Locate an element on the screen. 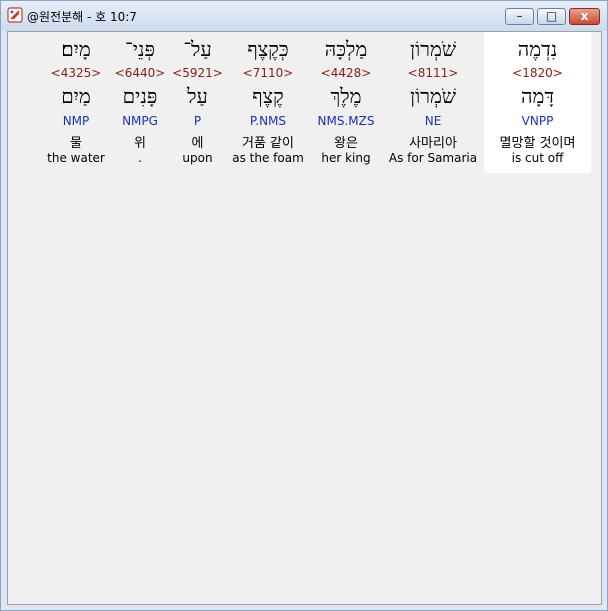 The height and width of the screenshot is (611, 608). korean-gloss: 물 is located at coordinates (76, 143).